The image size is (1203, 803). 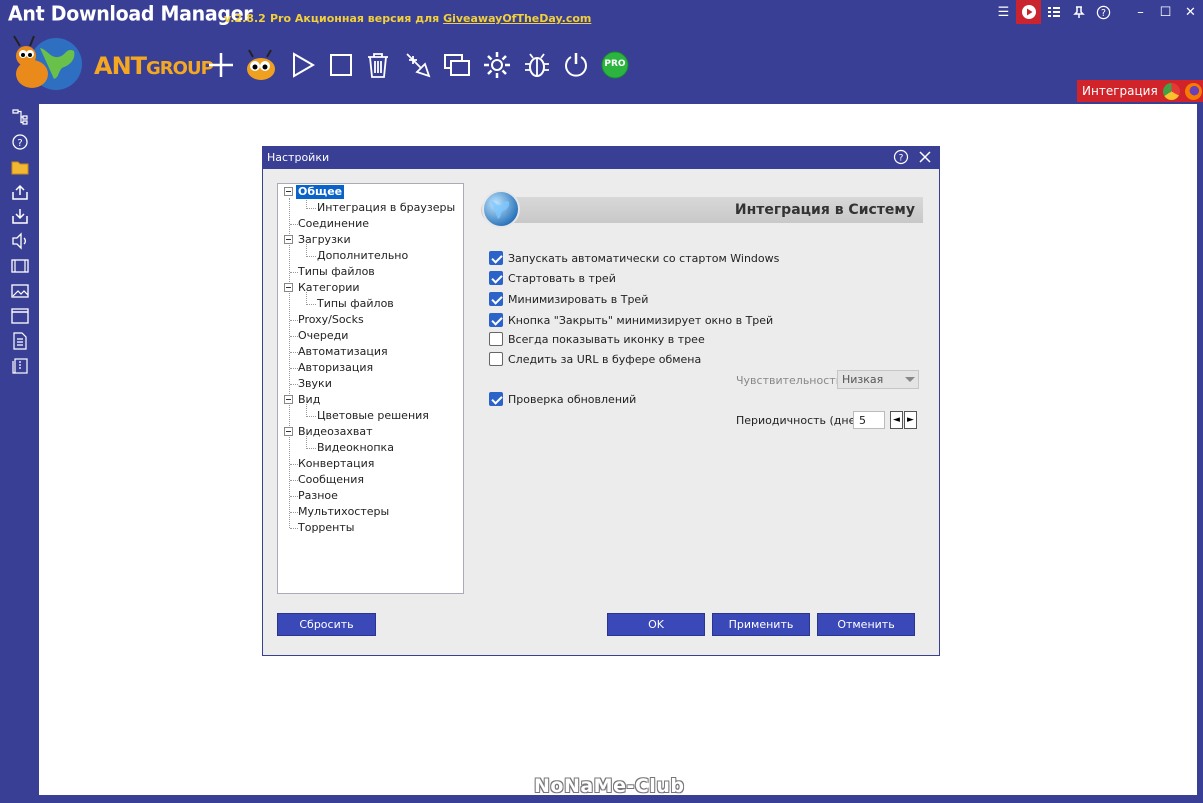 What do you see at coordinates (457, 65) in the screenshot?
I see `windows-icon` at bounding box center [457, 65].